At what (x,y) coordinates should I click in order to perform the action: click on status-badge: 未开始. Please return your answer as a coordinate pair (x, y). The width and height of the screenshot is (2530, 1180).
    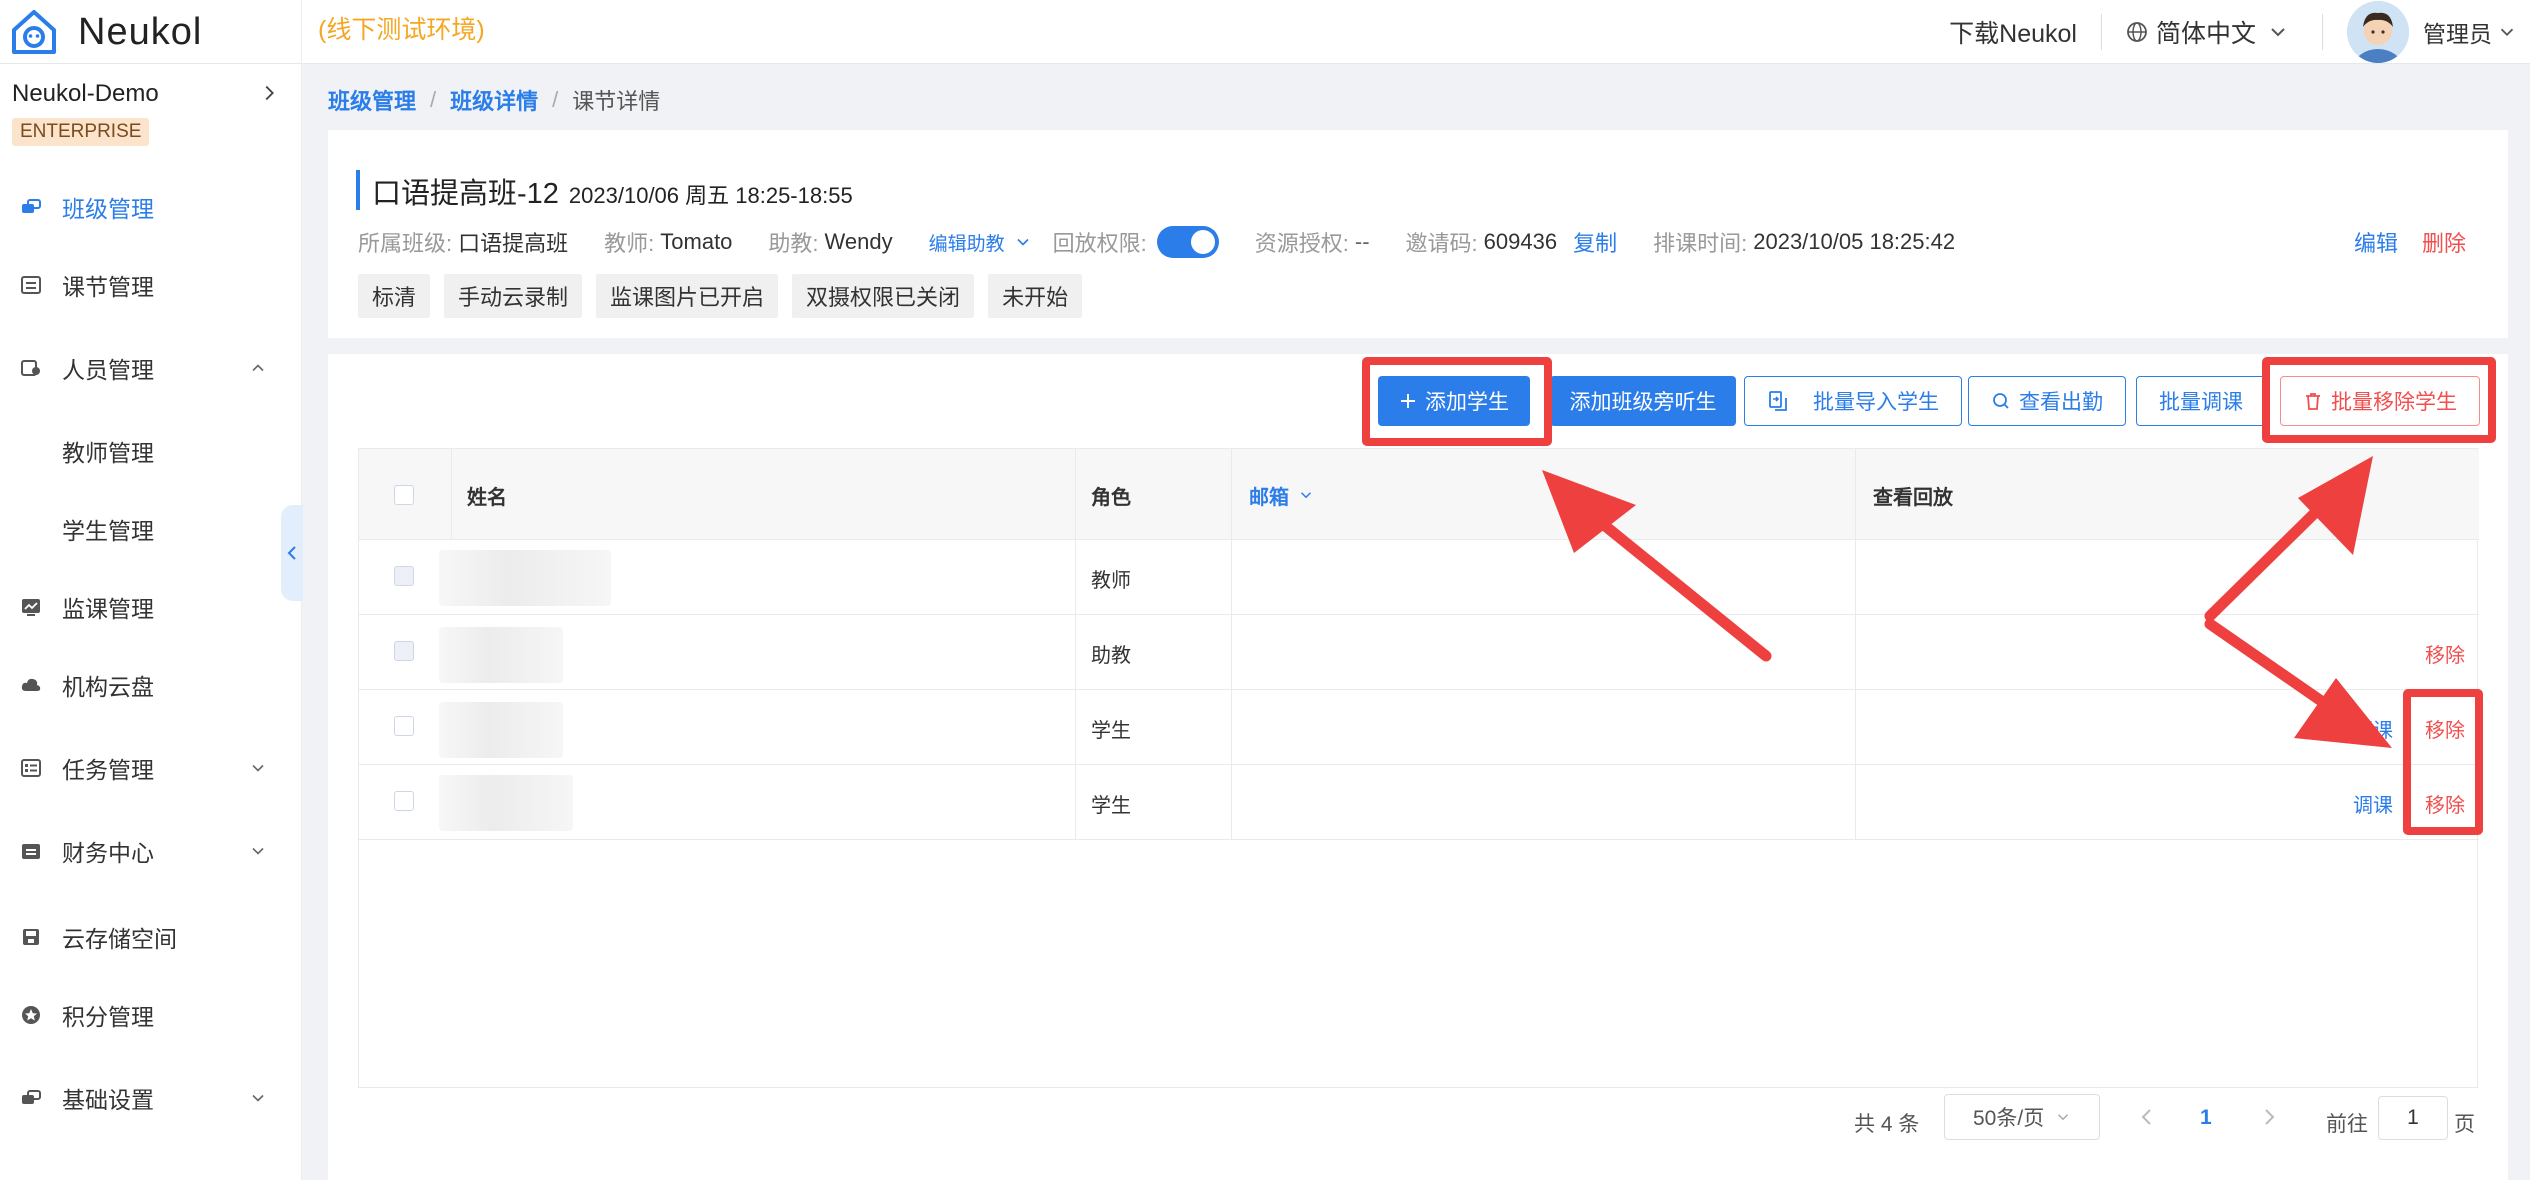
    Looking at the image, I should click on (1035, 296).